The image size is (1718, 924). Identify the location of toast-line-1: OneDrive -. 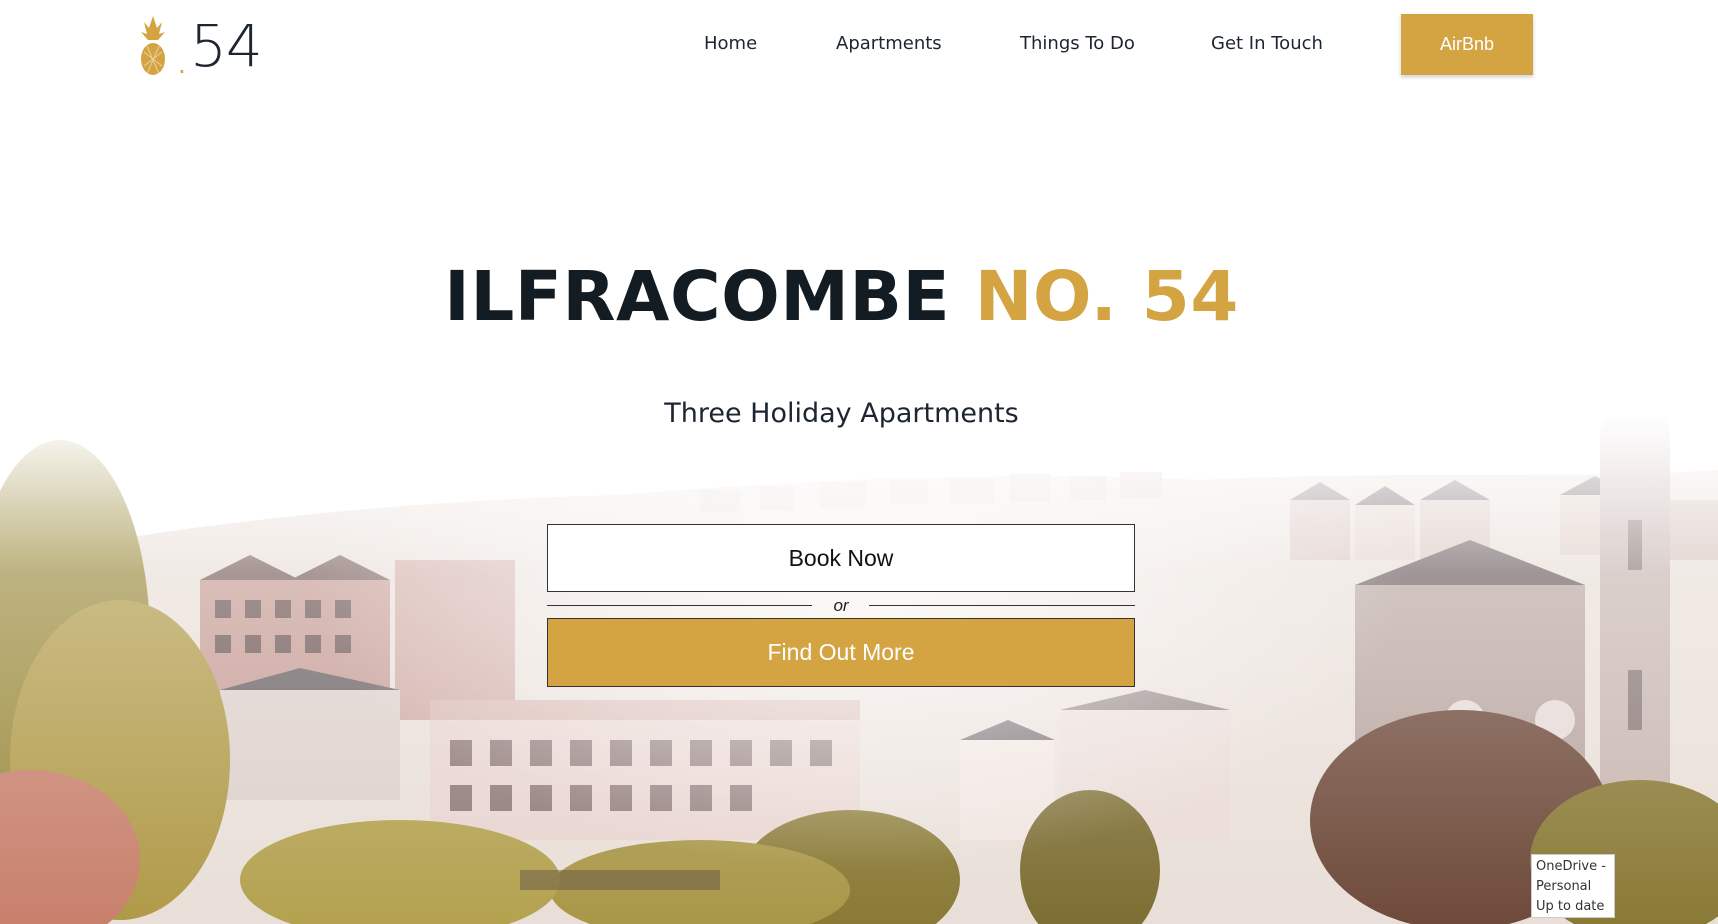
(1571, 866).